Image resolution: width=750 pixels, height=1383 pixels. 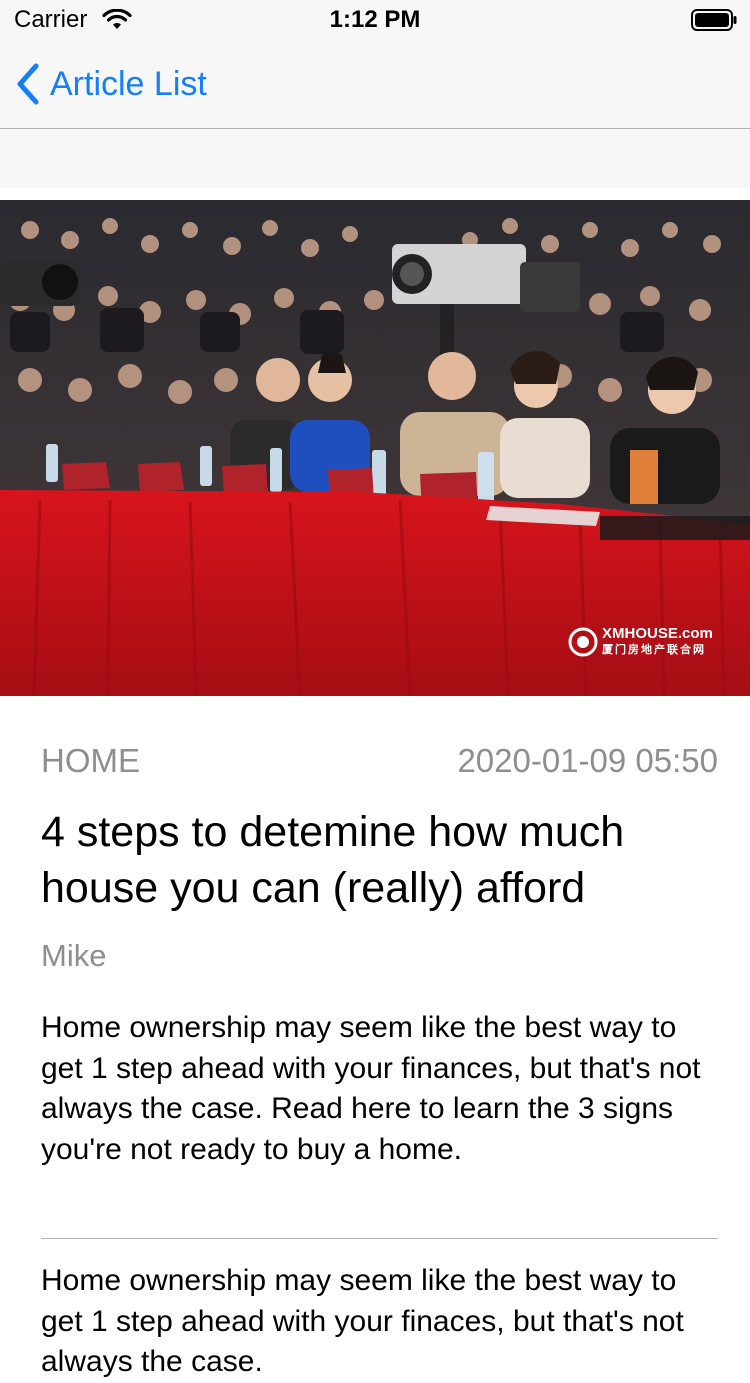 I want to click on back-button: Article List, so click(x=110, y=84).